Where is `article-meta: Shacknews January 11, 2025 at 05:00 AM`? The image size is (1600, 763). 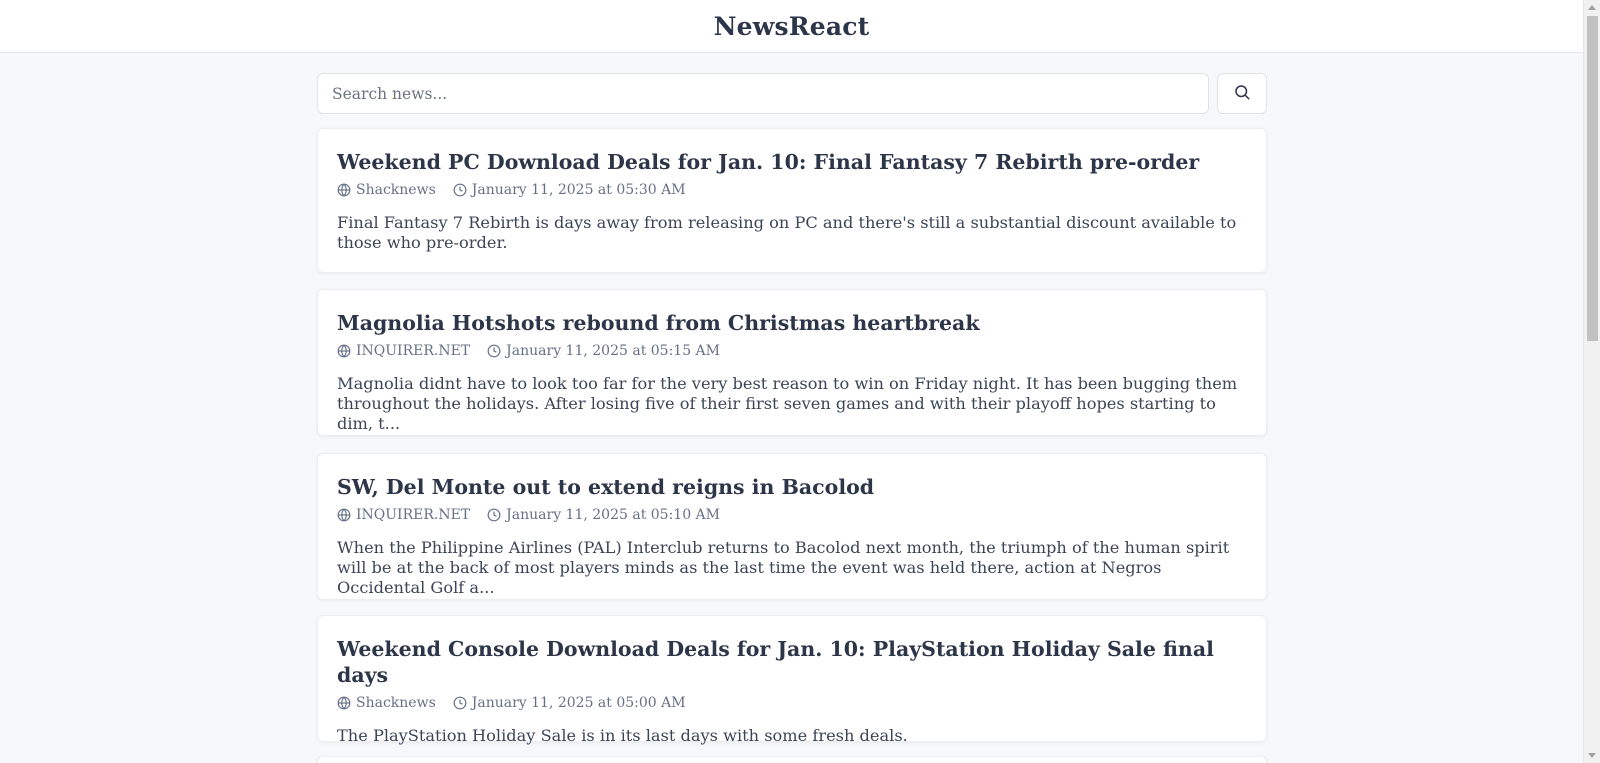
article-meta: Shacknews January 11, 2025 at 05:00 AM is located at coordinates (792, 703).